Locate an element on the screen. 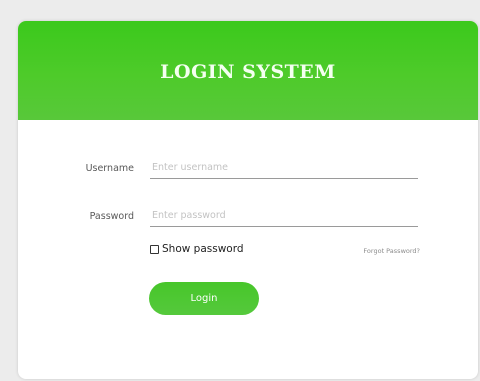 The width and height of the screenshot is (480, 381). show-password-checkbox is located at coordinates (154, 249).